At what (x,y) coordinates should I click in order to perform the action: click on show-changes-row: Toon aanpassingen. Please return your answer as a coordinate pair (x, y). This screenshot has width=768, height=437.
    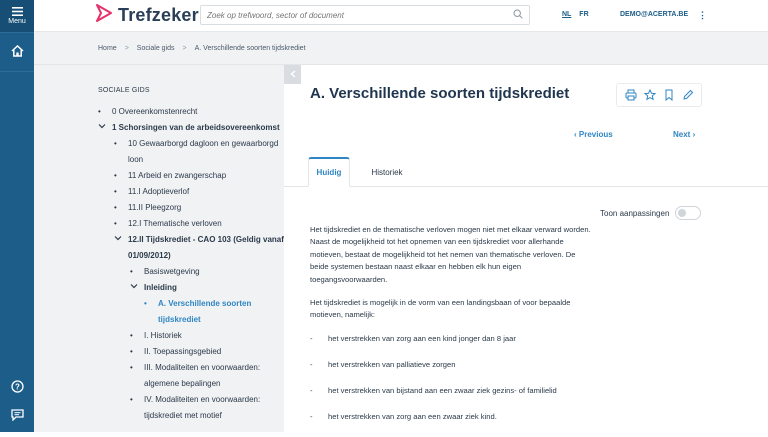
    Looking at the image, I should click on (651, 213).